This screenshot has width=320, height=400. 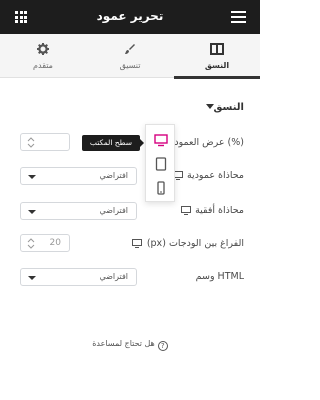 What do you see at coordinates (206, 243) in the screenshot?
I see `widgets-space-text: الفراغ بين الودجات` at bounding box center [206, 243].